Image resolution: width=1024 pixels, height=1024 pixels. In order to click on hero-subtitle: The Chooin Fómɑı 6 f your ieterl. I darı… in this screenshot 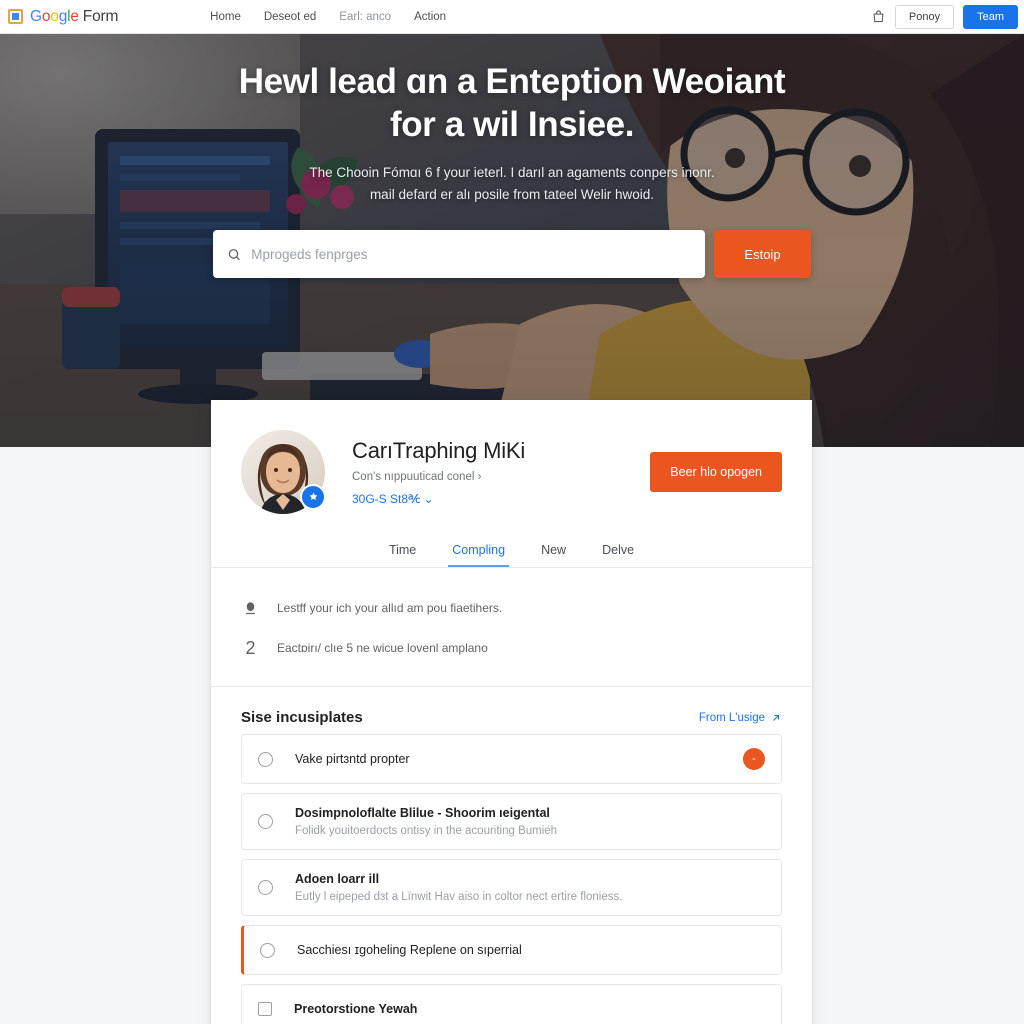, I will do `click(512, 184)`.